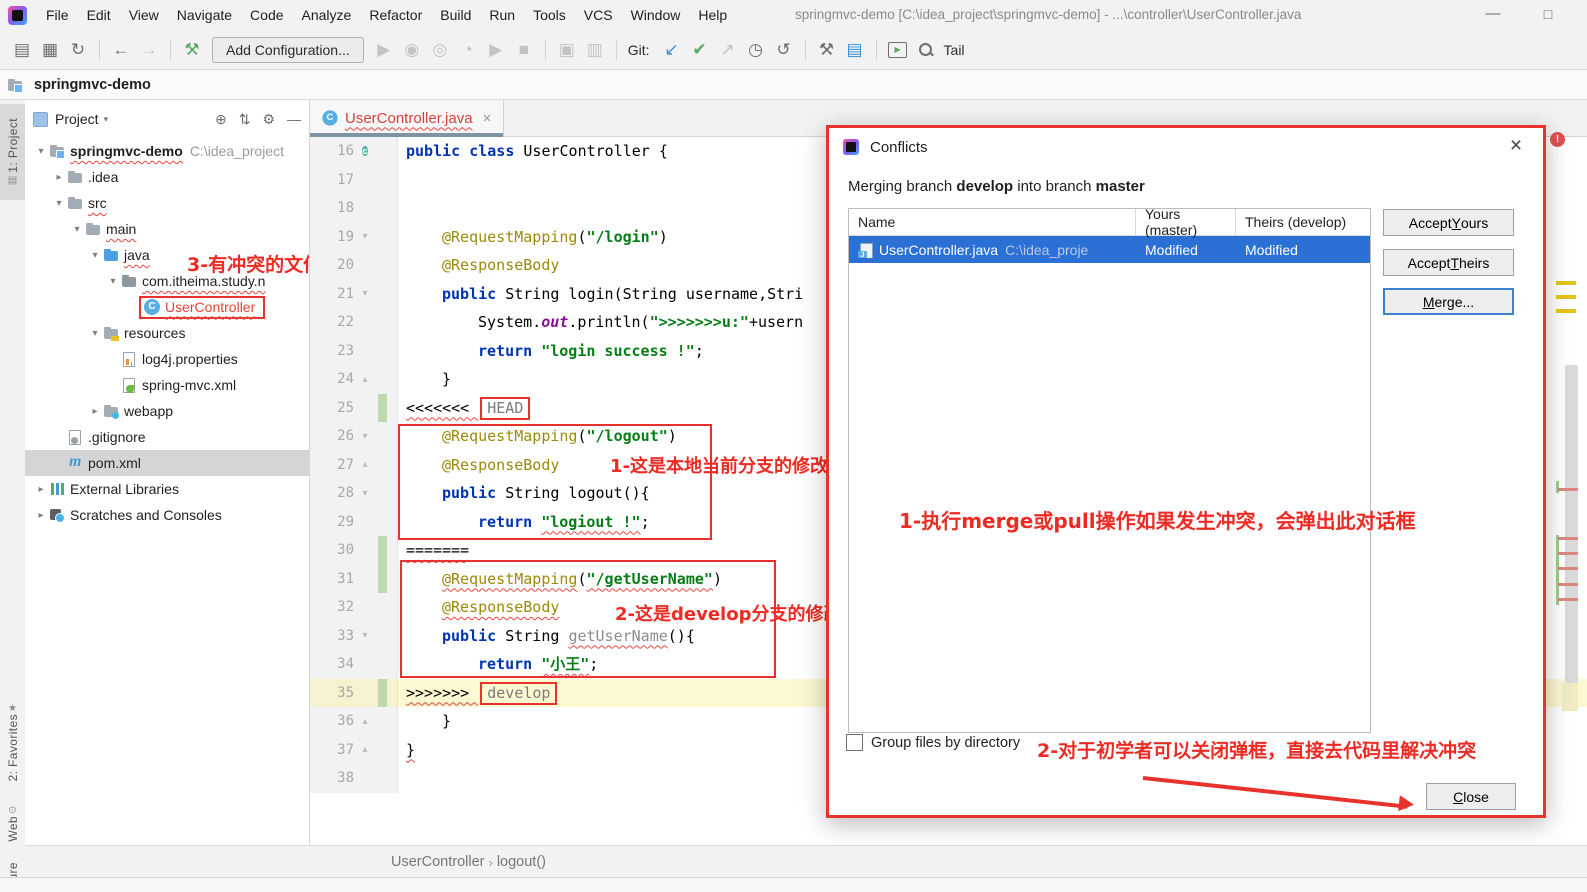 The height and width of the screenshot is (892, 1587). Describe the element at coordinates (487, 118) in the screenshot. I see `tab-close-icon: ×` at that location.